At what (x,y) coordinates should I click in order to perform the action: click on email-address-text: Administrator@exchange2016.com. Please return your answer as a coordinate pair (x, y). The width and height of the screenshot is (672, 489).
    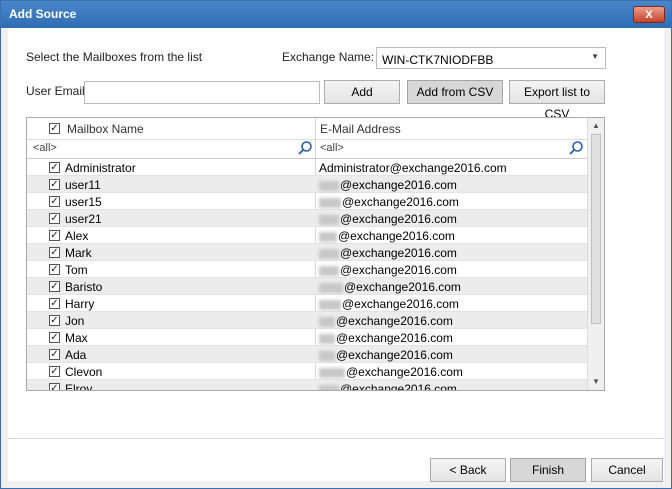
    Looking at the image, I should click on (413, 168).